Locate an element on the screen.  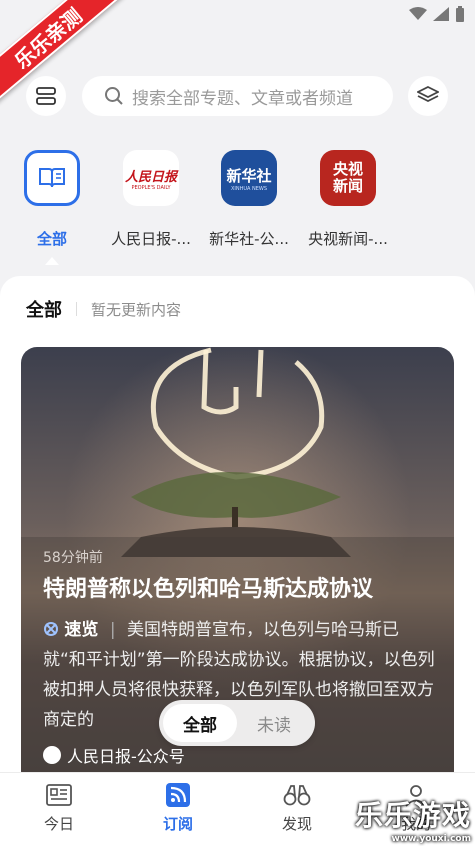
active-indicator-icon is located at coordinates (52, 261).